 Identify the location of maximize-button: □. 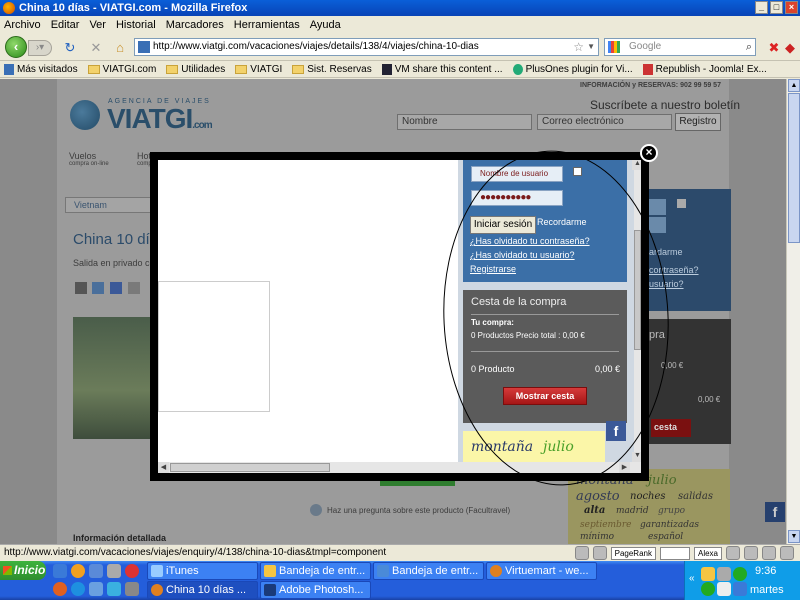
(776, 7).